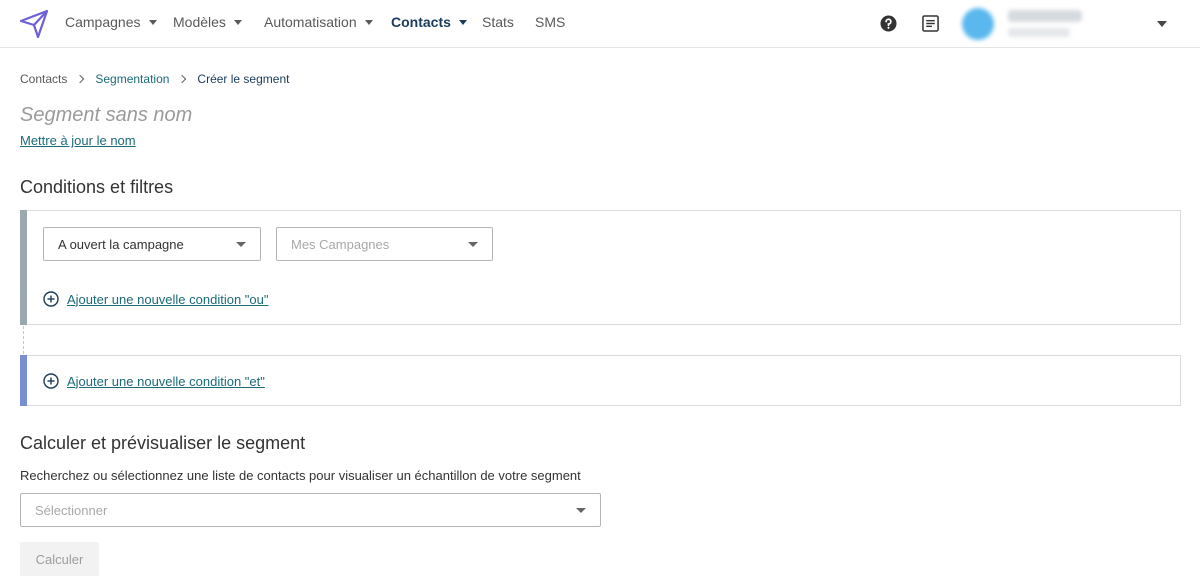 The image size is (1200, 584). What do you see at coordinates (421, 22) in the screenshot?
I see `nav-contacts-label: Contacts` at bounding box center [421, 22].